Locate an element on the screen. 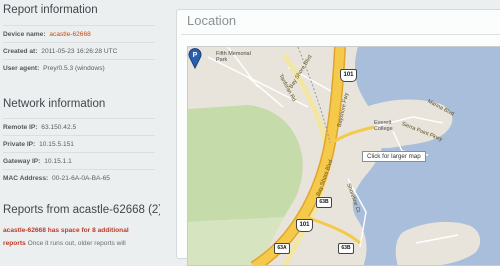  private-ip-value: 10.15.5.151 is located at coordinates (56, 144).